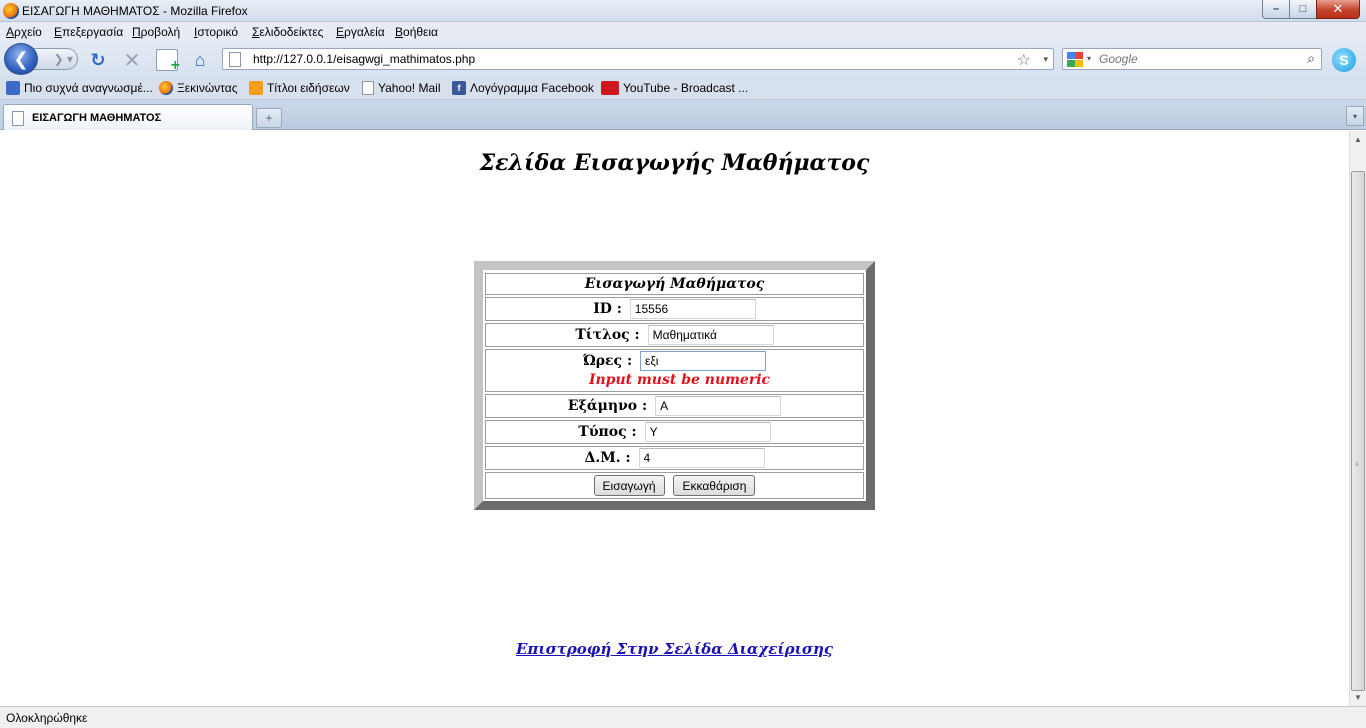  What do you see at coordinates (607, 406) in the screenshot?
I see `semester-label: Εξάμηνο :` at bounding box center [607, 406].